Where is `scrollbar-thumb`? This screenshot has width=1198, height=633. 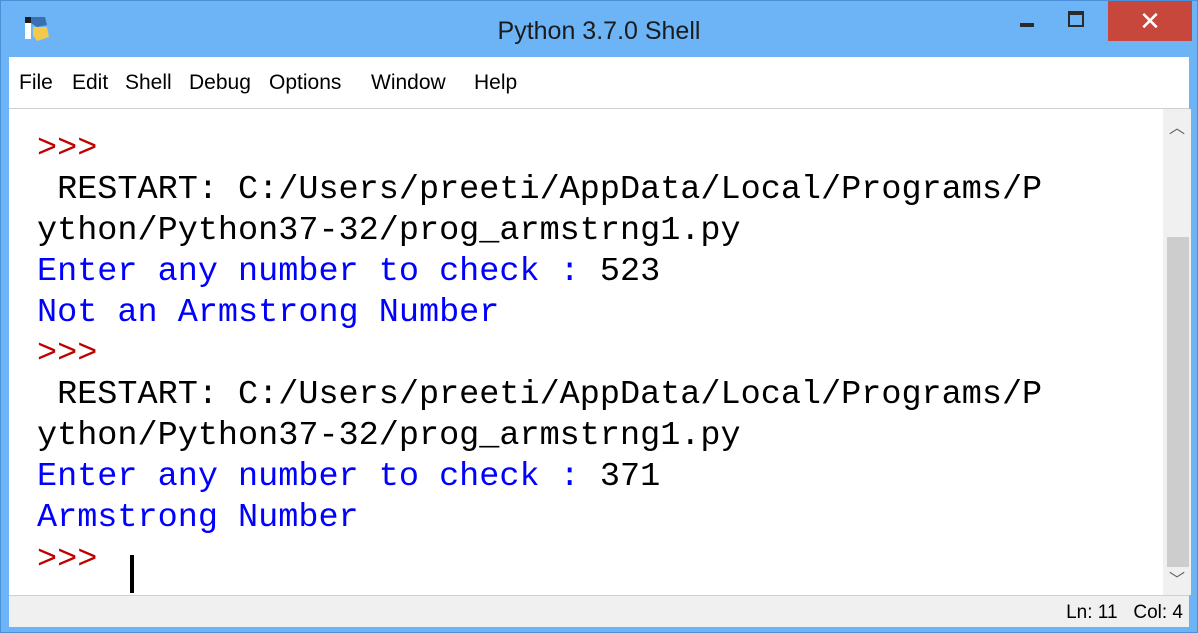 scrollbar-thumb is located at coordinates (1178, 402).